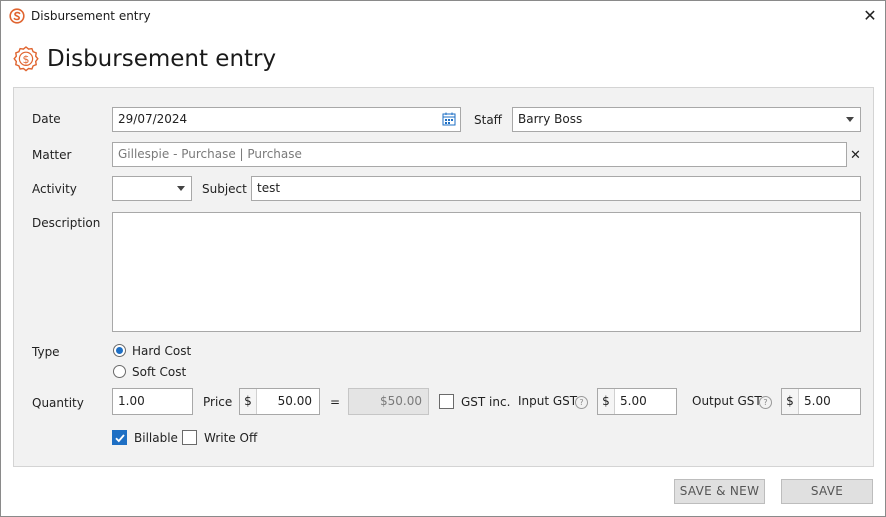 The height and width of the screenshot is (517, 886). I want to click on gst-inc-checkbox, so click(446, 401).